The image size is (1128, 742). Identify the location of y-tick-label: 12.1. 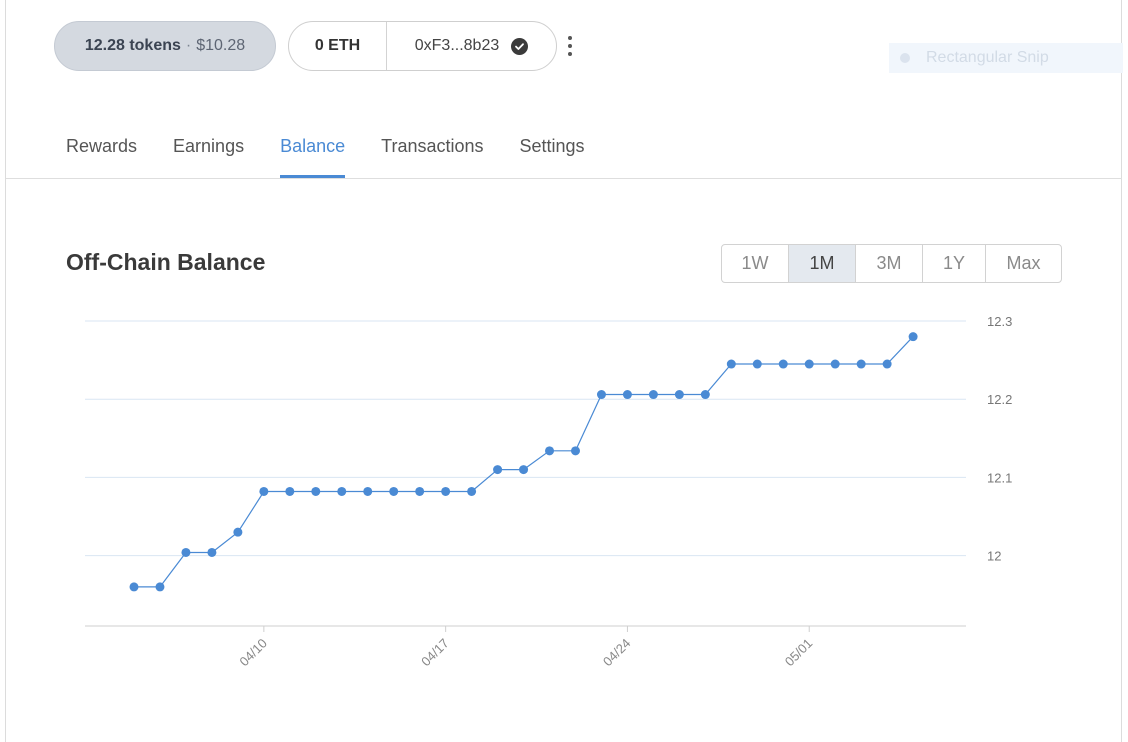
(999, 477).